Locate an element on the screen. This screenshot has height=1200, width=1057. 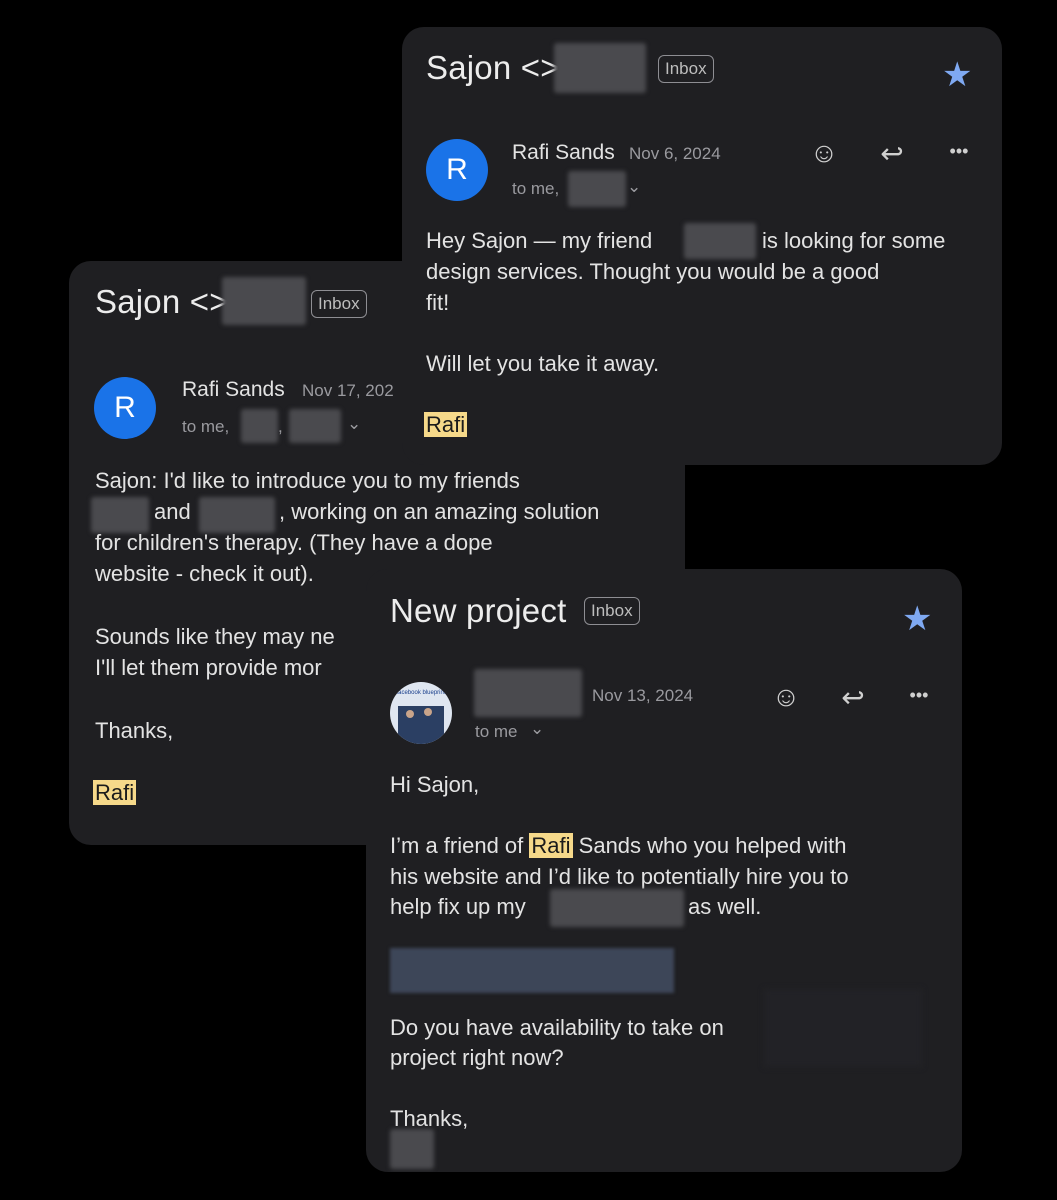
body-line: Thanks, is located at coordinates (134, 730).